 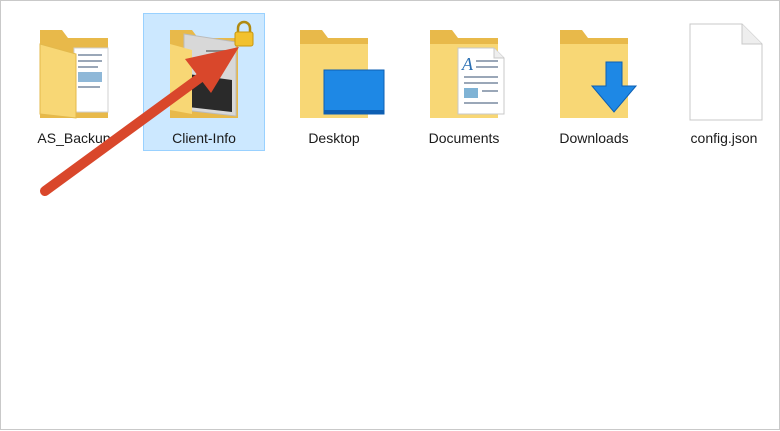 I want to click on file-name: config.json, so click(x=724, y=138).